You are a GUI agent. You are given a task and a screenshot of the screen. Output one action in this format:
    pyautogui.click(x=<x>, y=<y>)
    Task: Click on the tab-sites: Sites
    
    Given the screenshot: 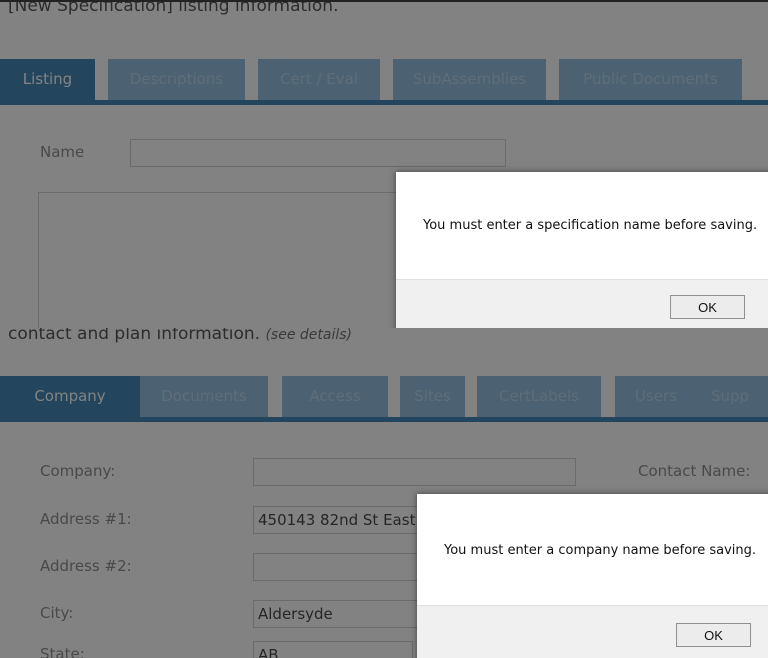 What is the action you would take?
    pyautogui.click(x=432, y=396)
    